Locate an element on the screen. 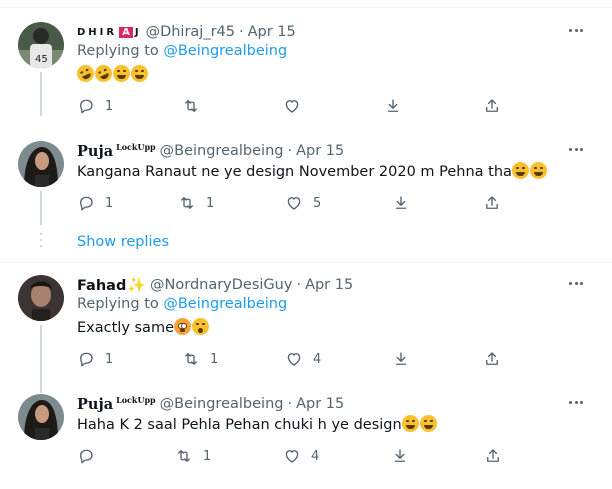 This screenshot has height=489, width=612. display-name: Fahad✨ is located at coordinates (111, 285).